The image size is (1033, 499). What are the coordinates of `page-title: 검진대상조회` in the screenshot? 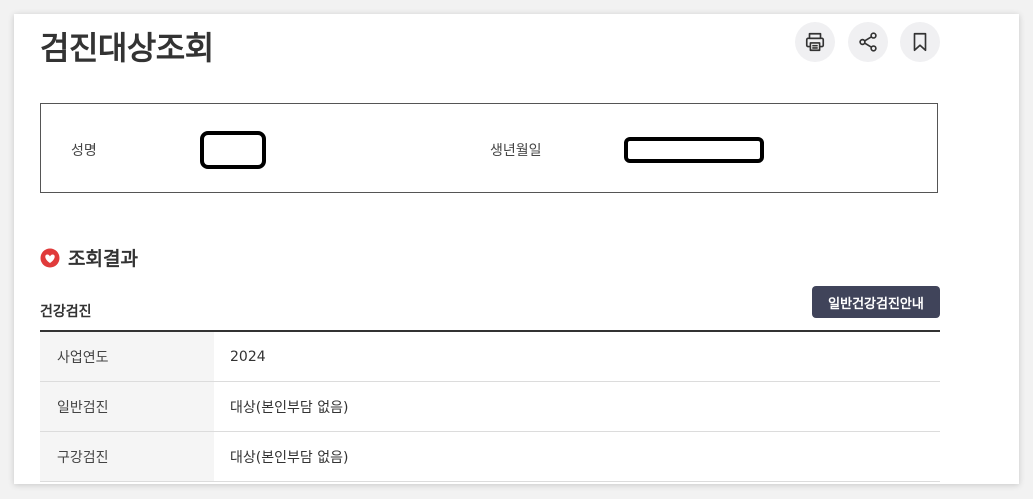 It's located at (127, 48).